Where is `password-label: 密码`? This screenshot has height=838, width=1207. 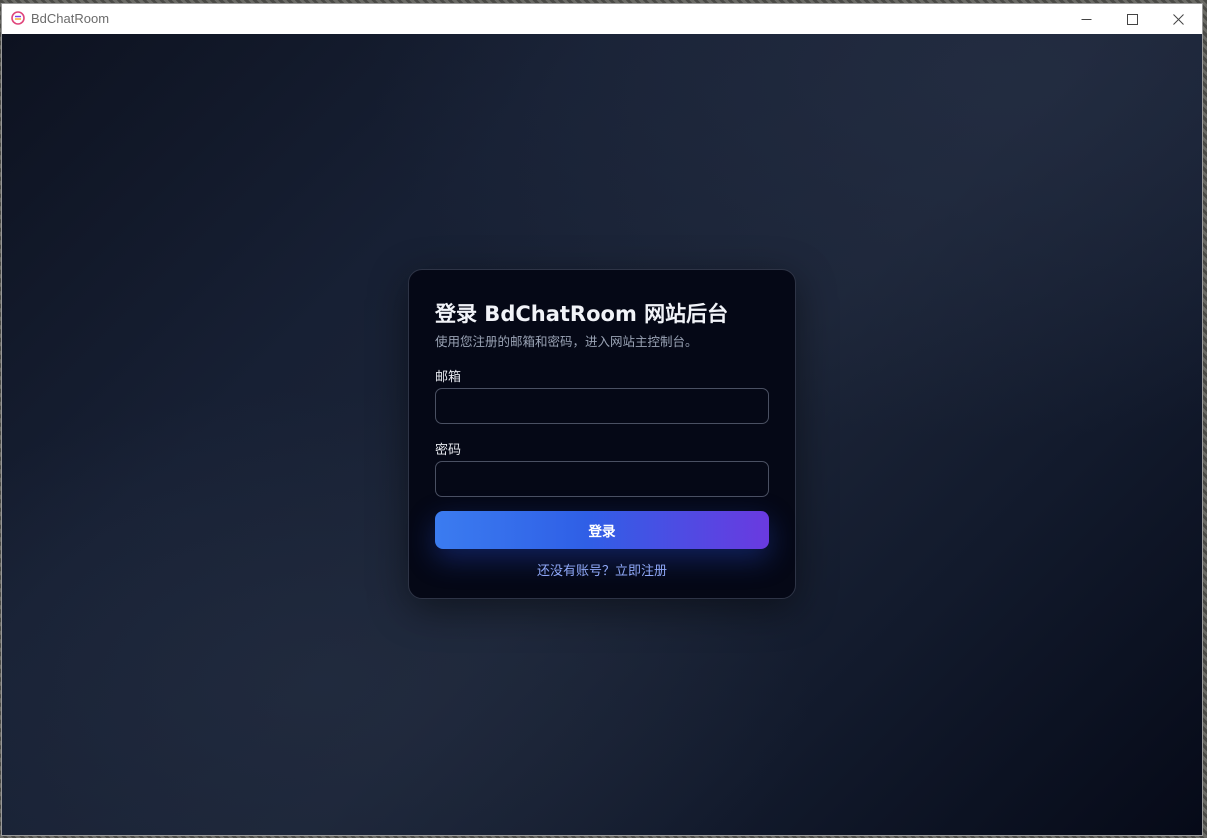 password-label: 密码 is located at coordinates (448, 450).